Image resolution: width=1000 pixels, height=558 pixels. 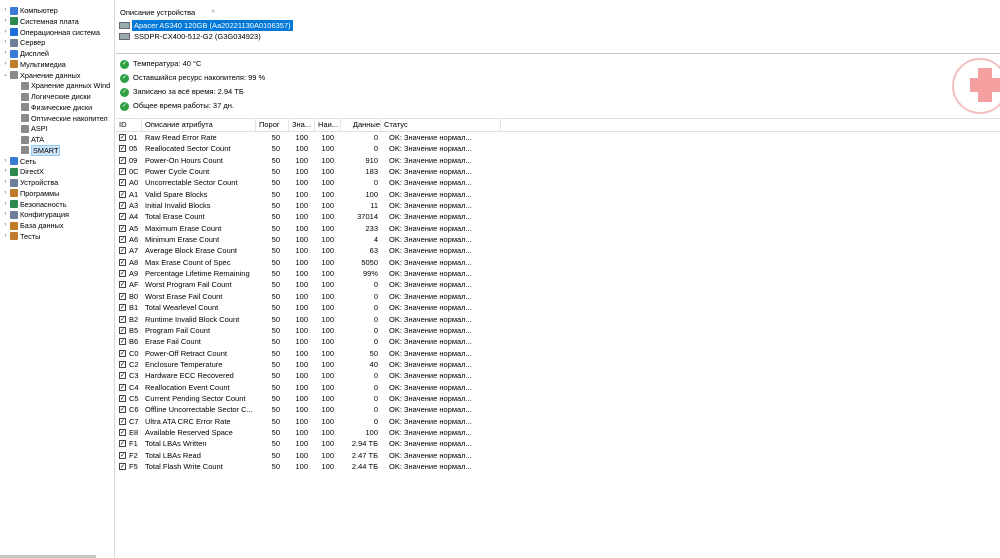 What do you see at coordinates (204, 36) in the screenshot?
I see `device-item: SSDPR-CX400-512-G2 (G3G034923)` at bounding box center [204, 36].